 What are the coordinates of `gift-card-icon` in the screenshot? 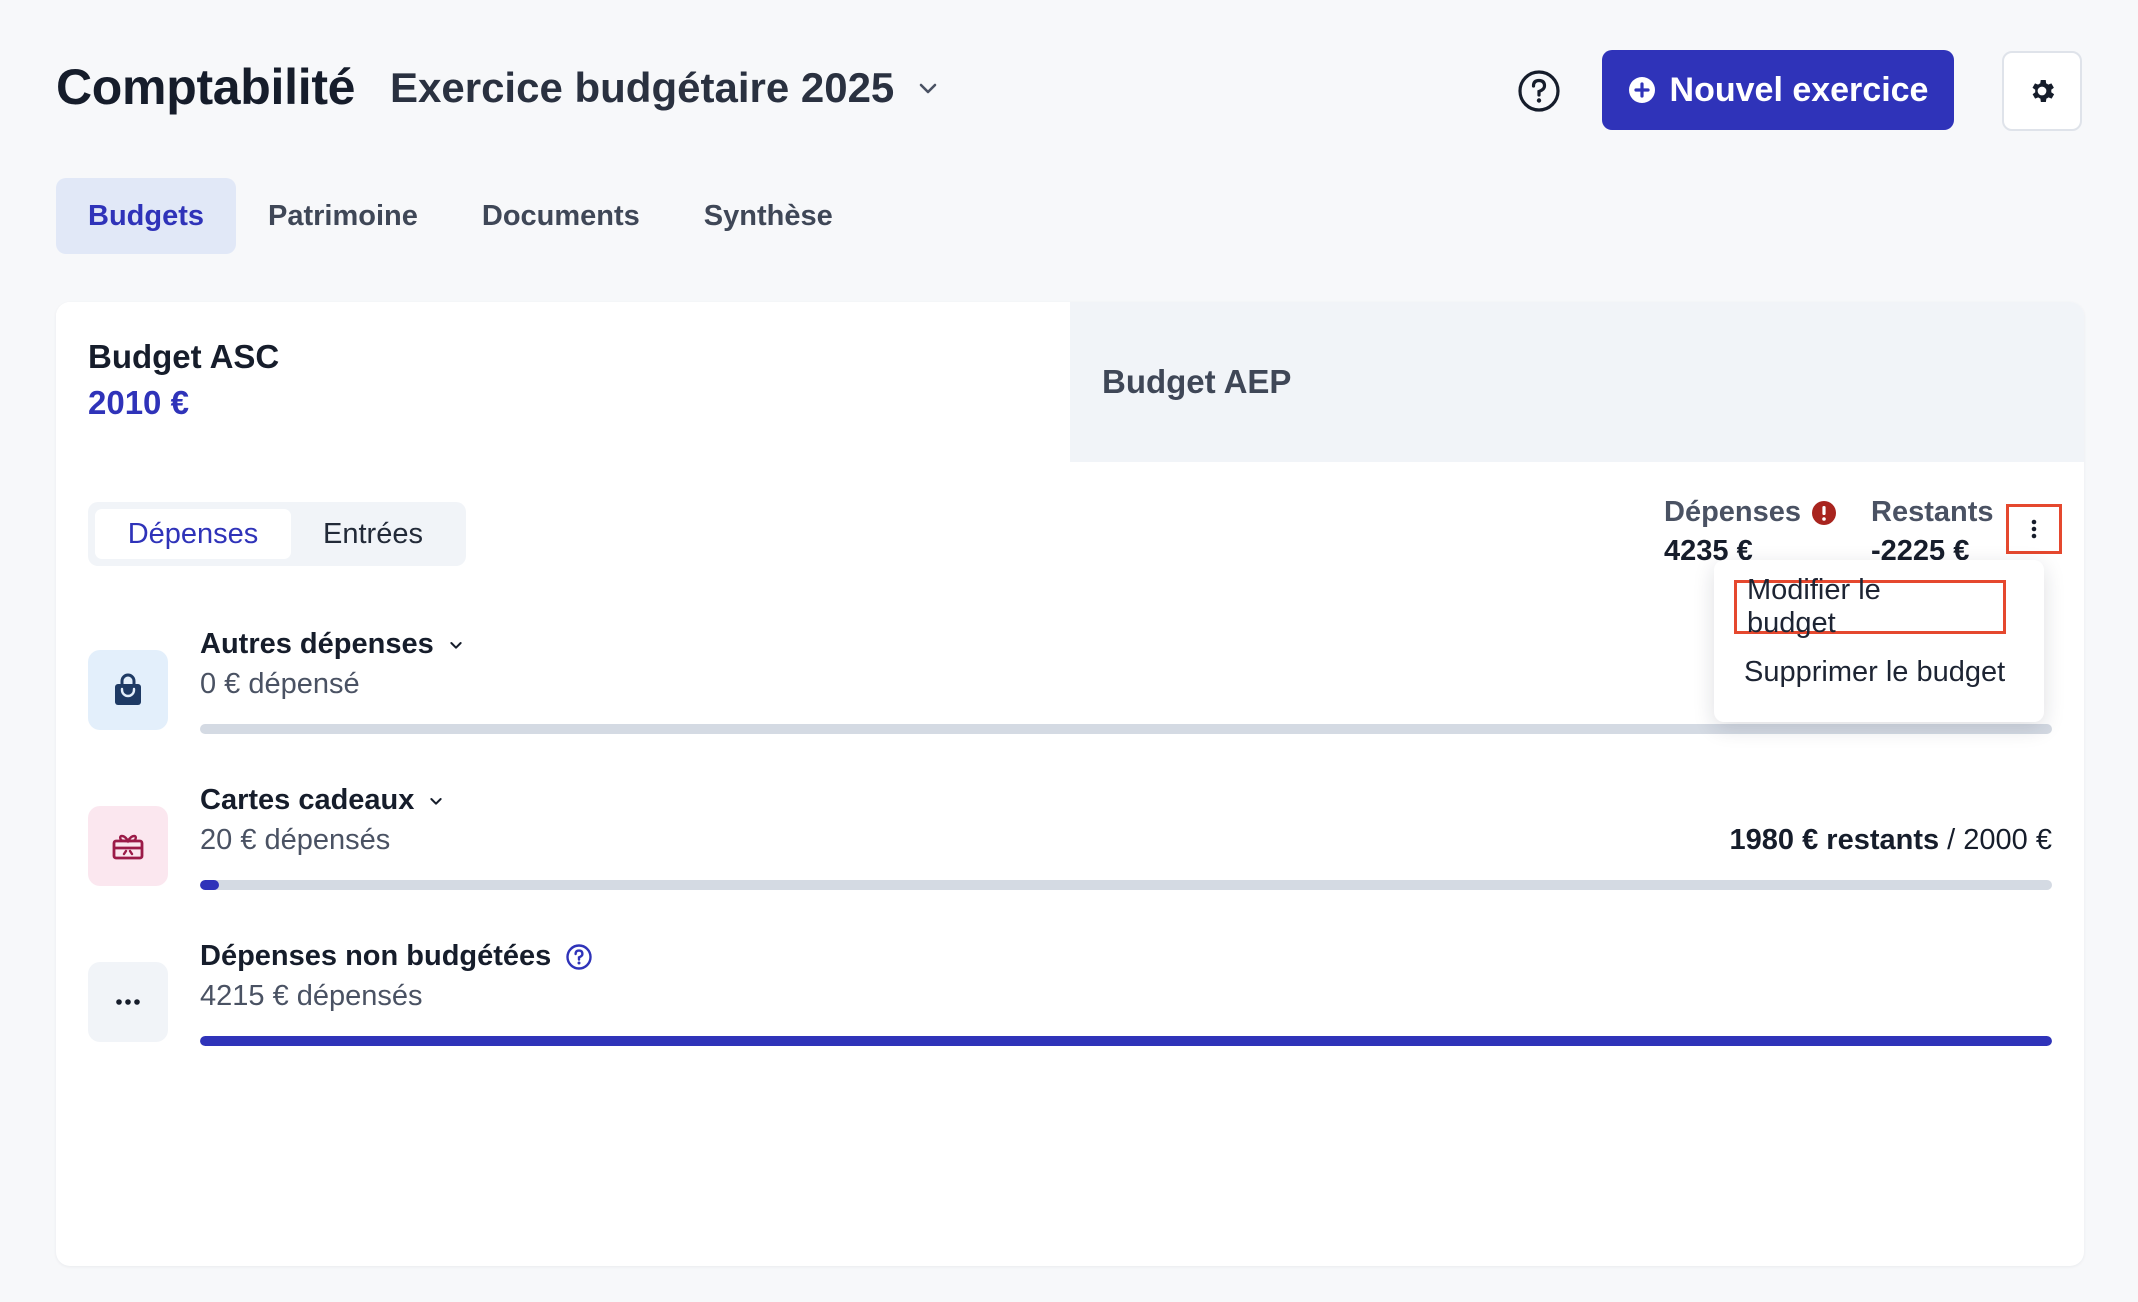 It's located at (128, 847).